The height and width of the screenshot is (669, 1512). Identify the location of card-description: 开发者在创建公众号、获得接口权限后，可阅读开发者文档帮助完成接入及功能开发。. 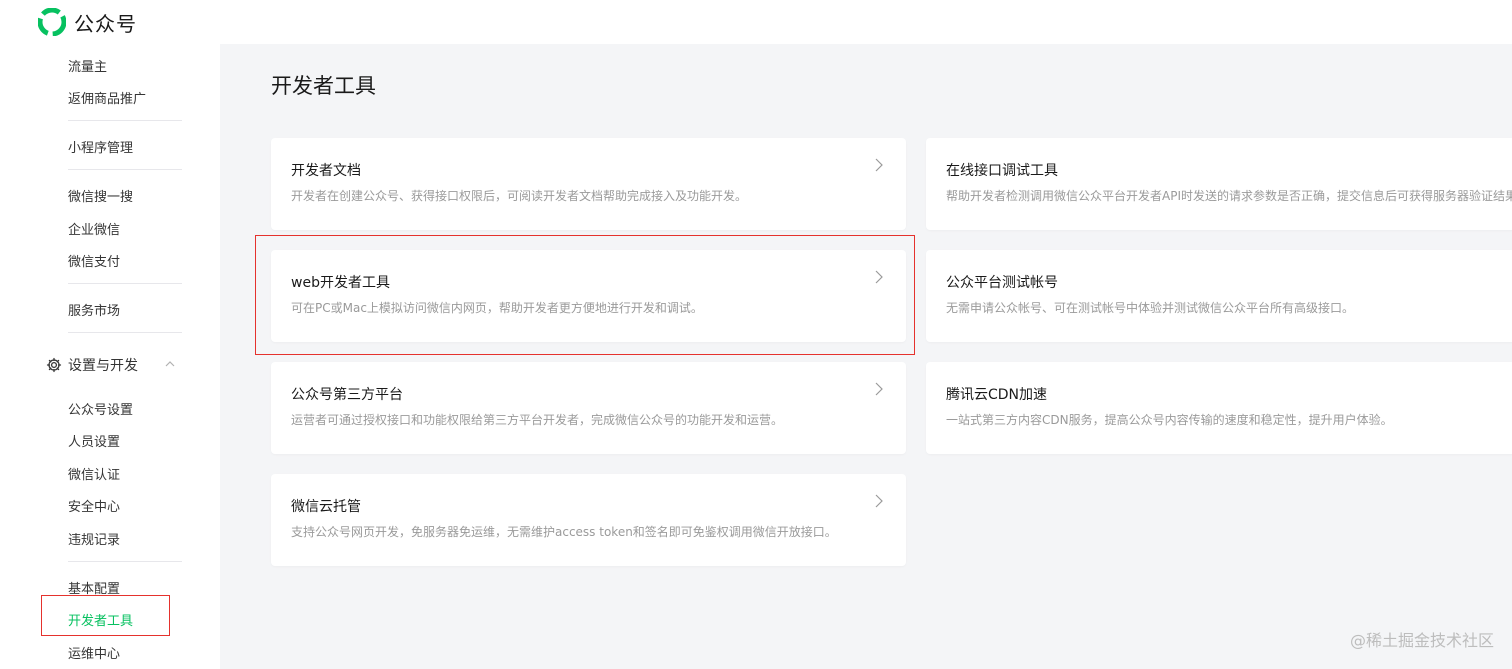
(519, 196).